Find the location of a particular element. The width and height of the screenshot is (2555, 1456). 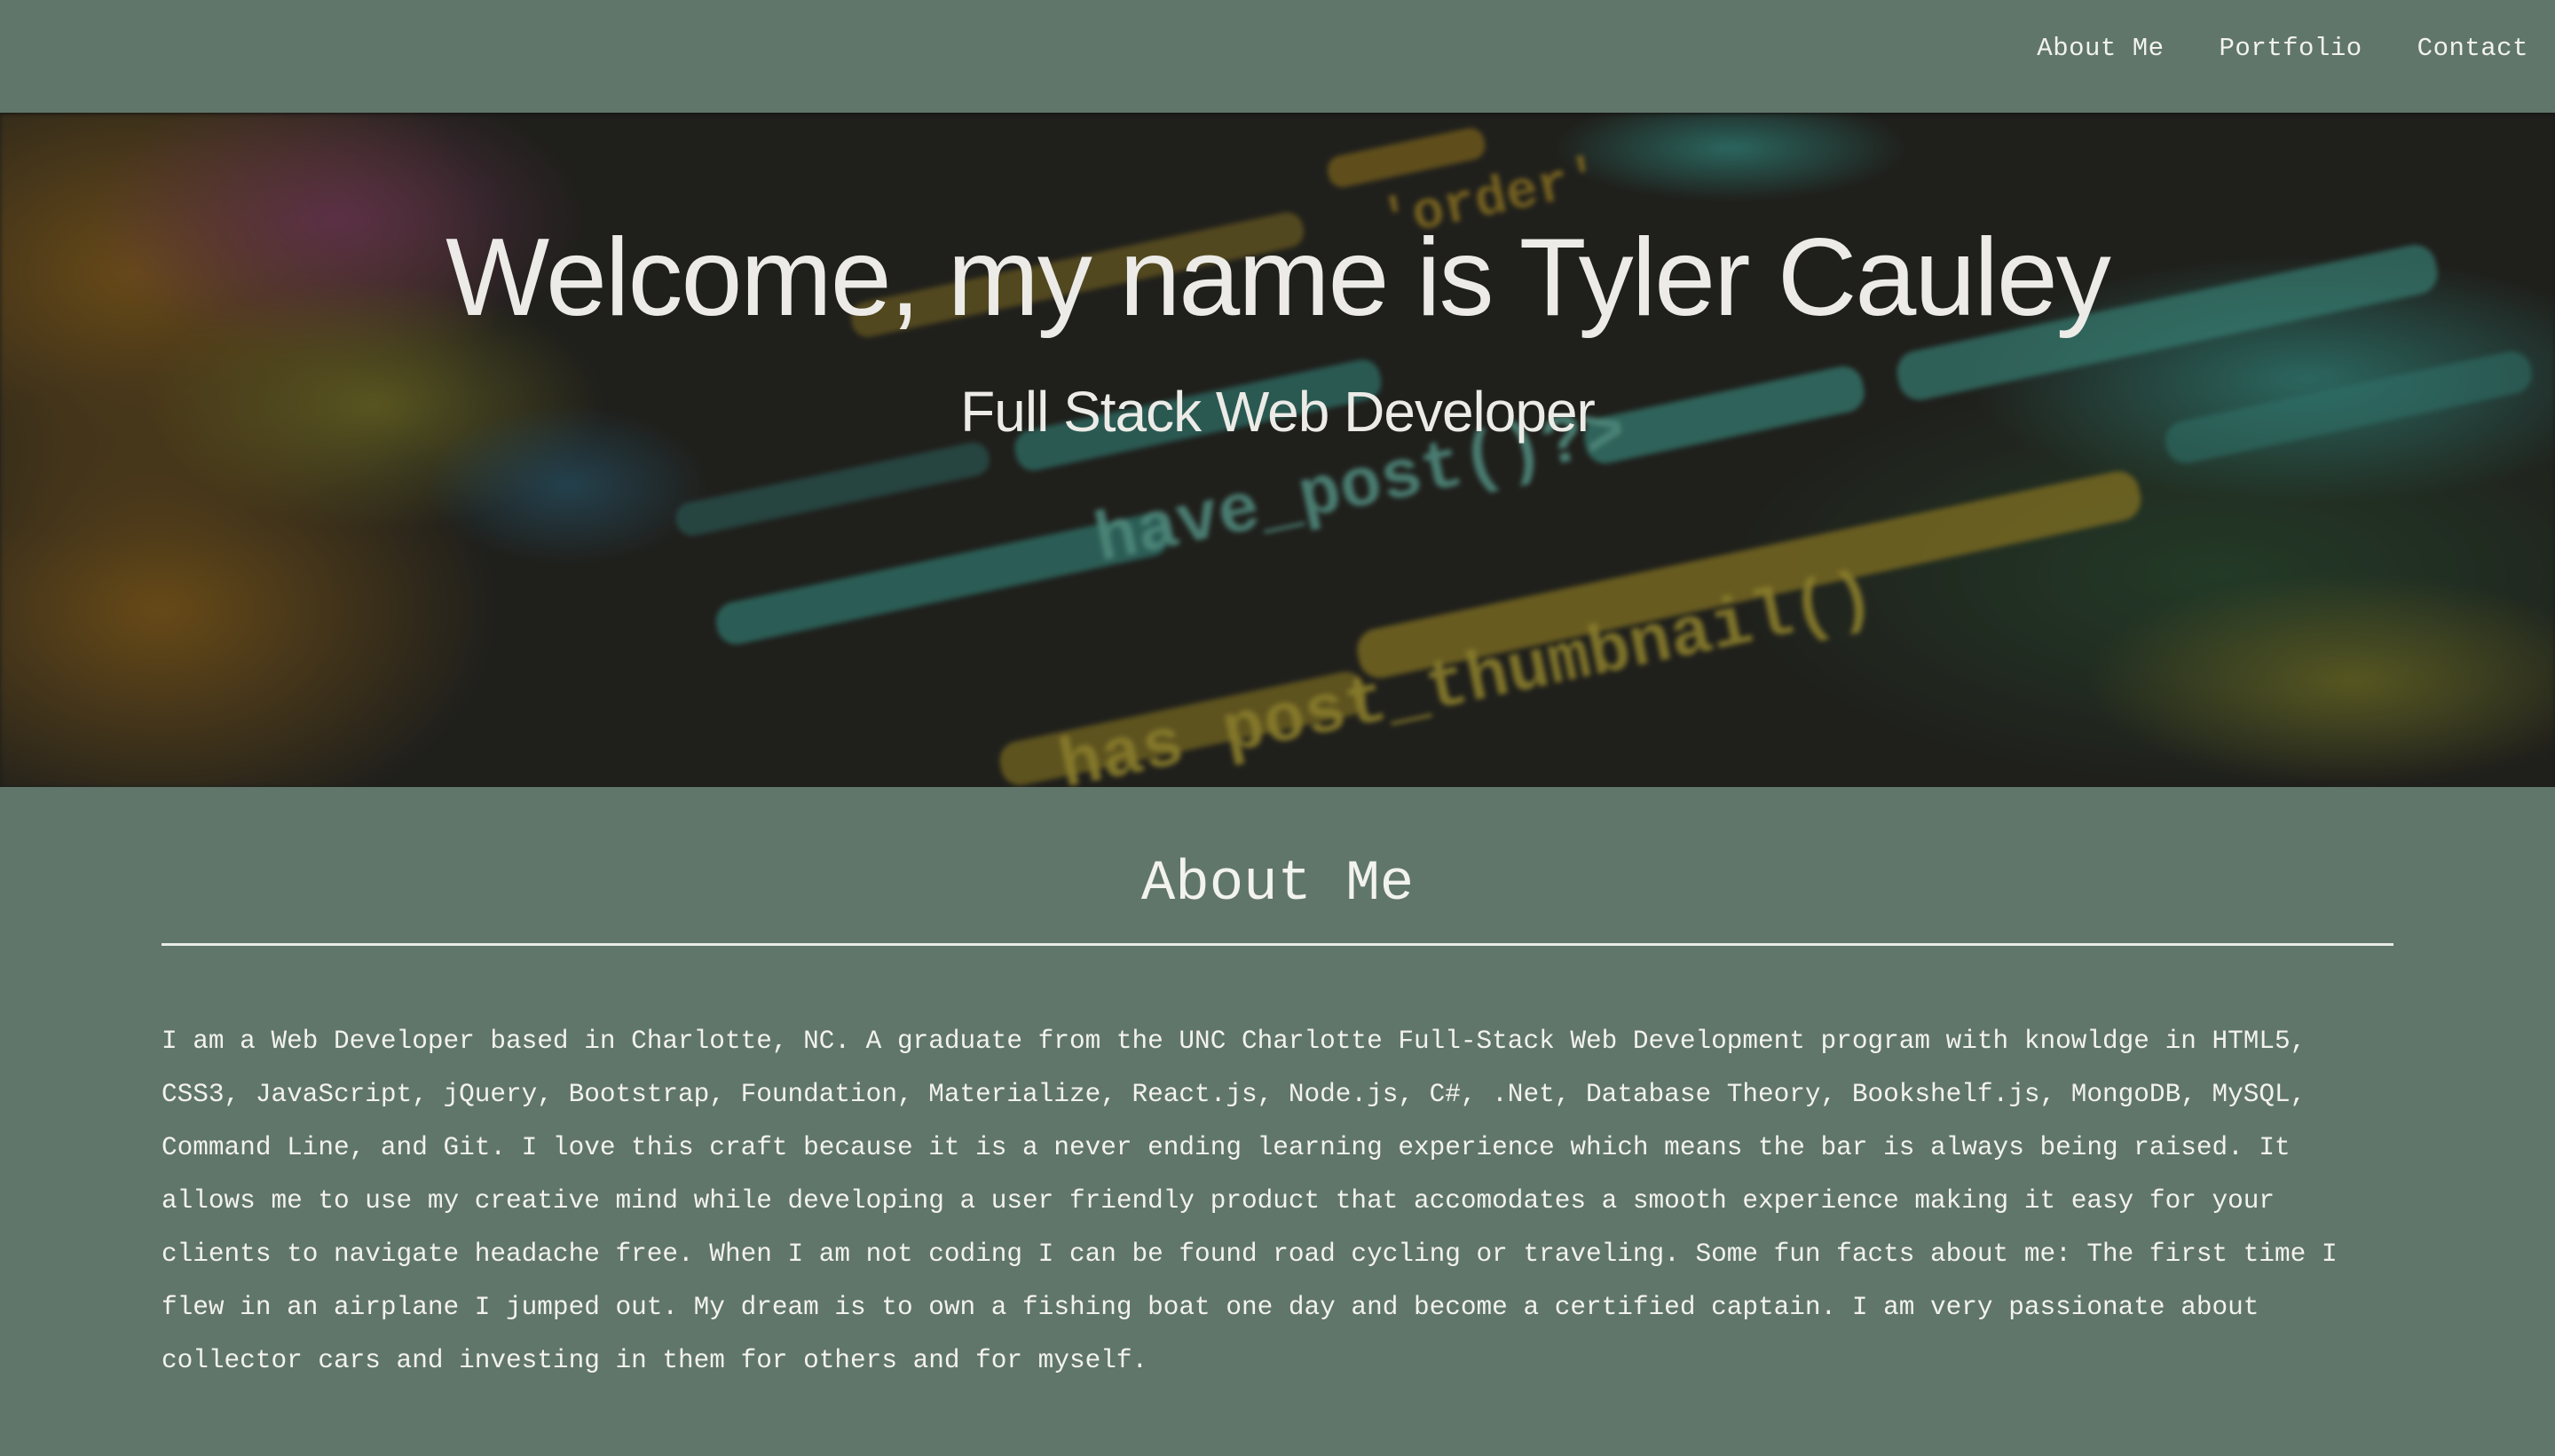

nav-links: About Me Portfolio Contact is located at coordinates (2283, 48).